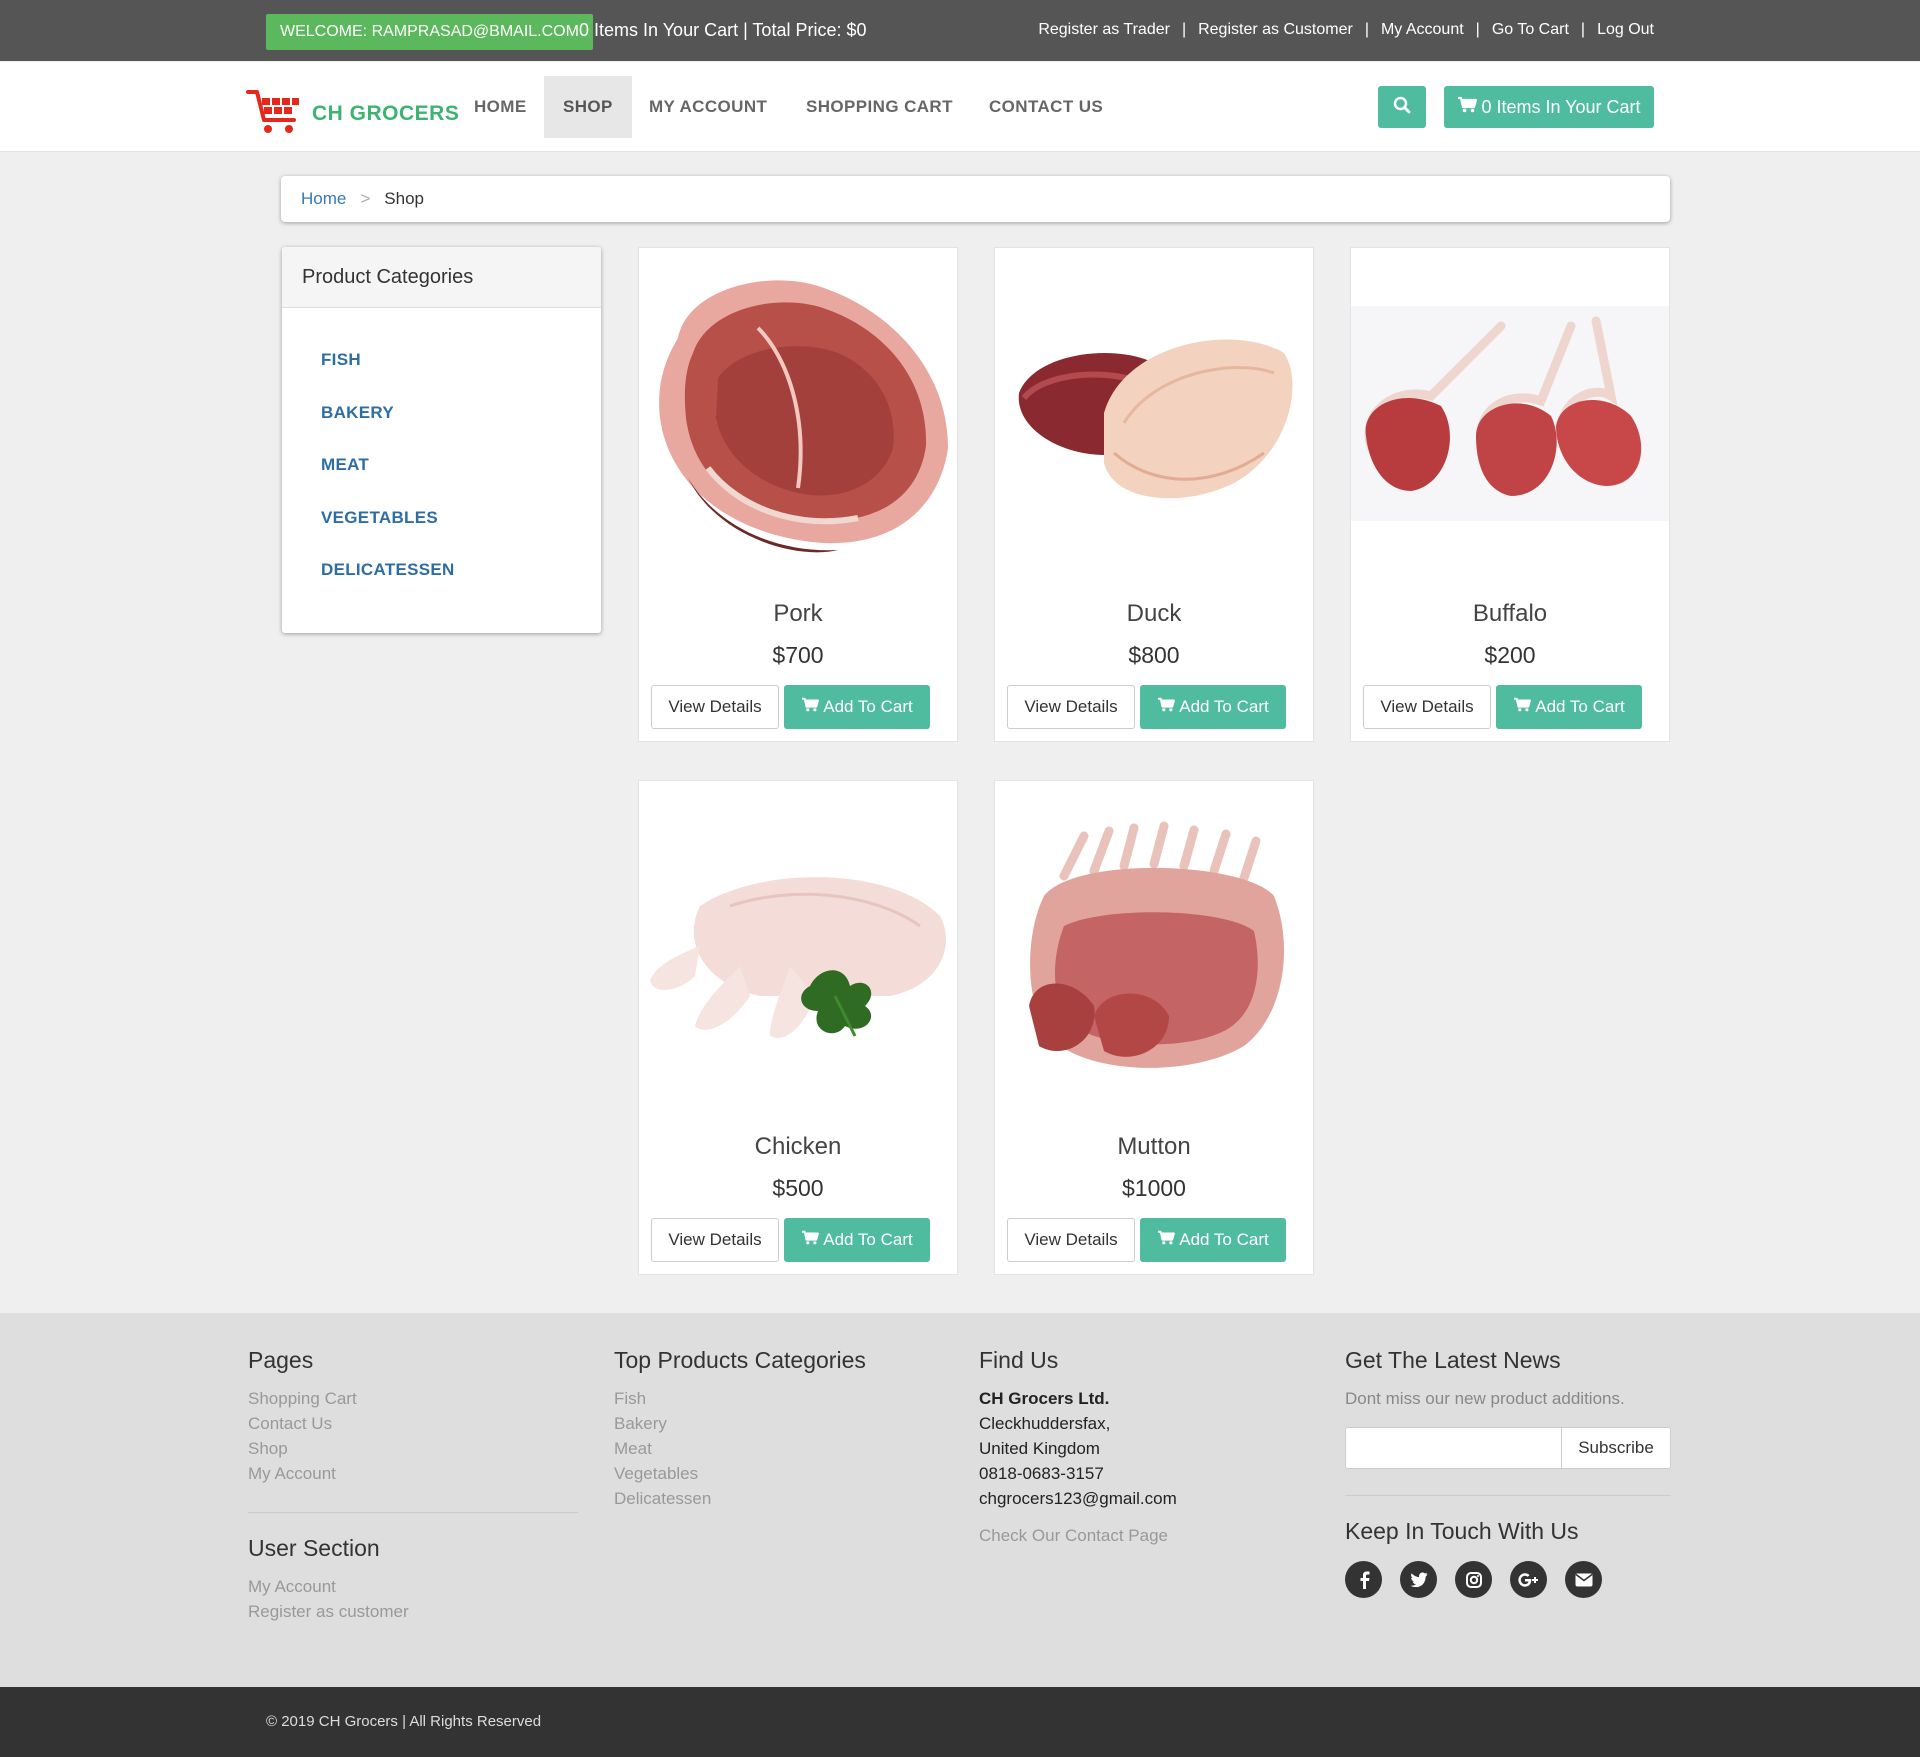 This screenshot has height=1757, width=1920. I want to click on breadcrumb-home: Home, so click(323, 199).